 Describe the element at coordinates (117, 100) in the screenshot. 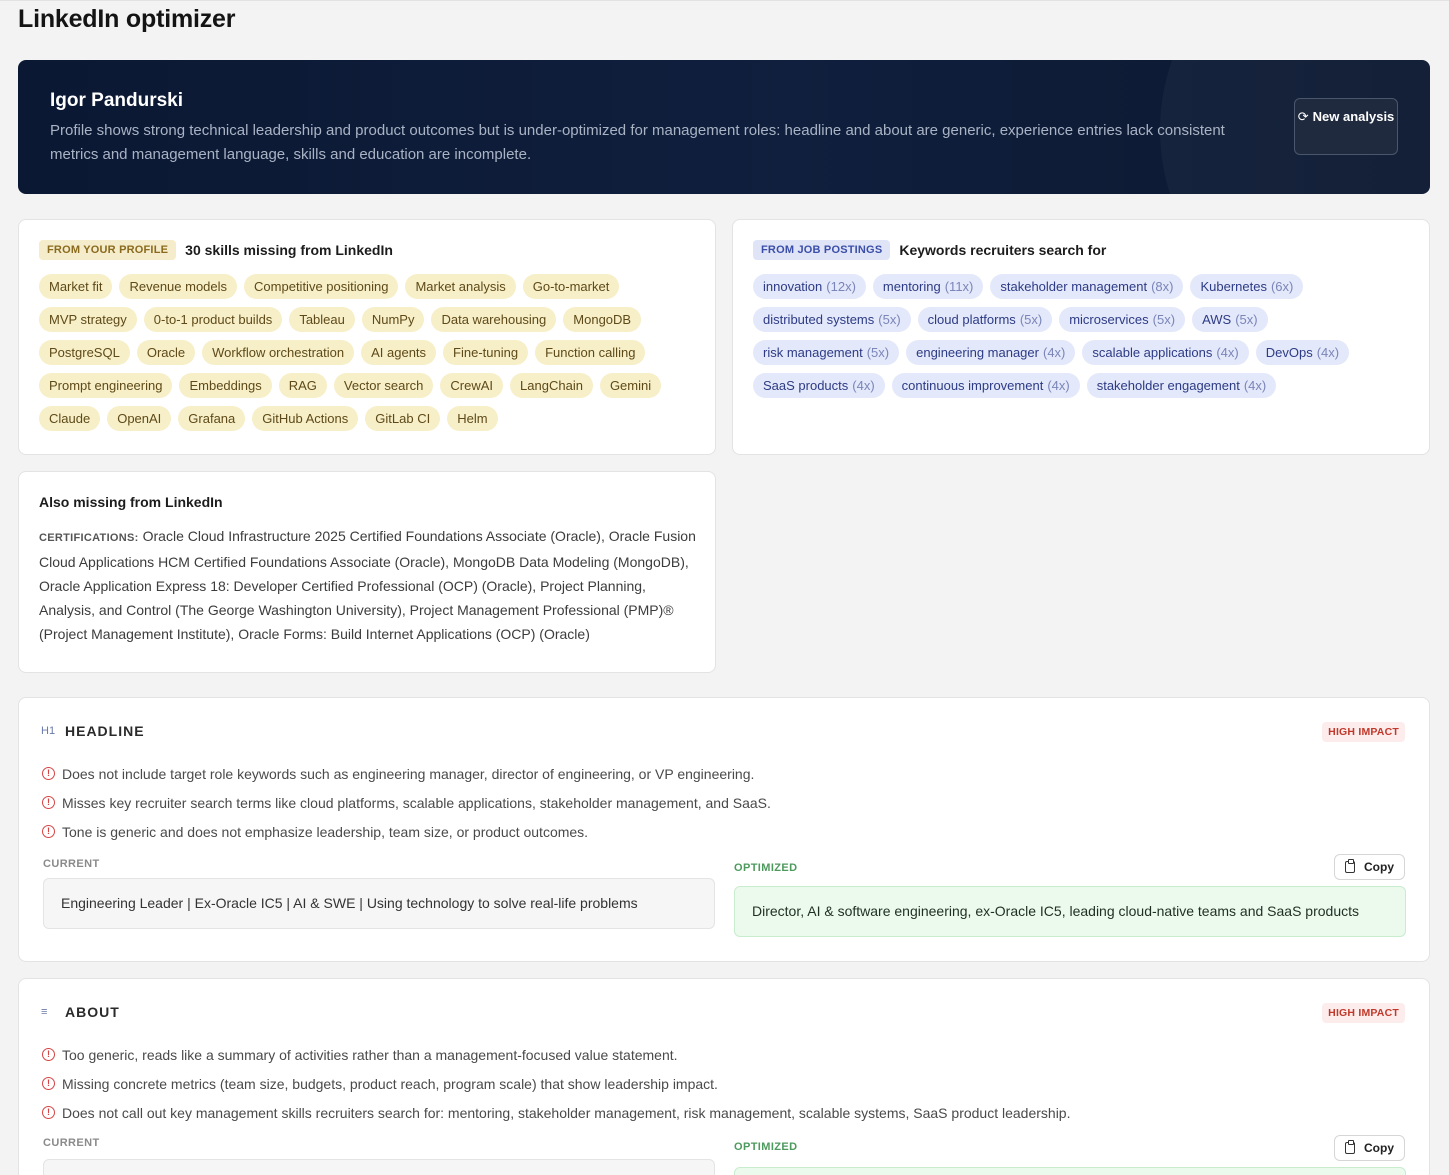

I see `profile-name: Igor Pandurski` at that location.